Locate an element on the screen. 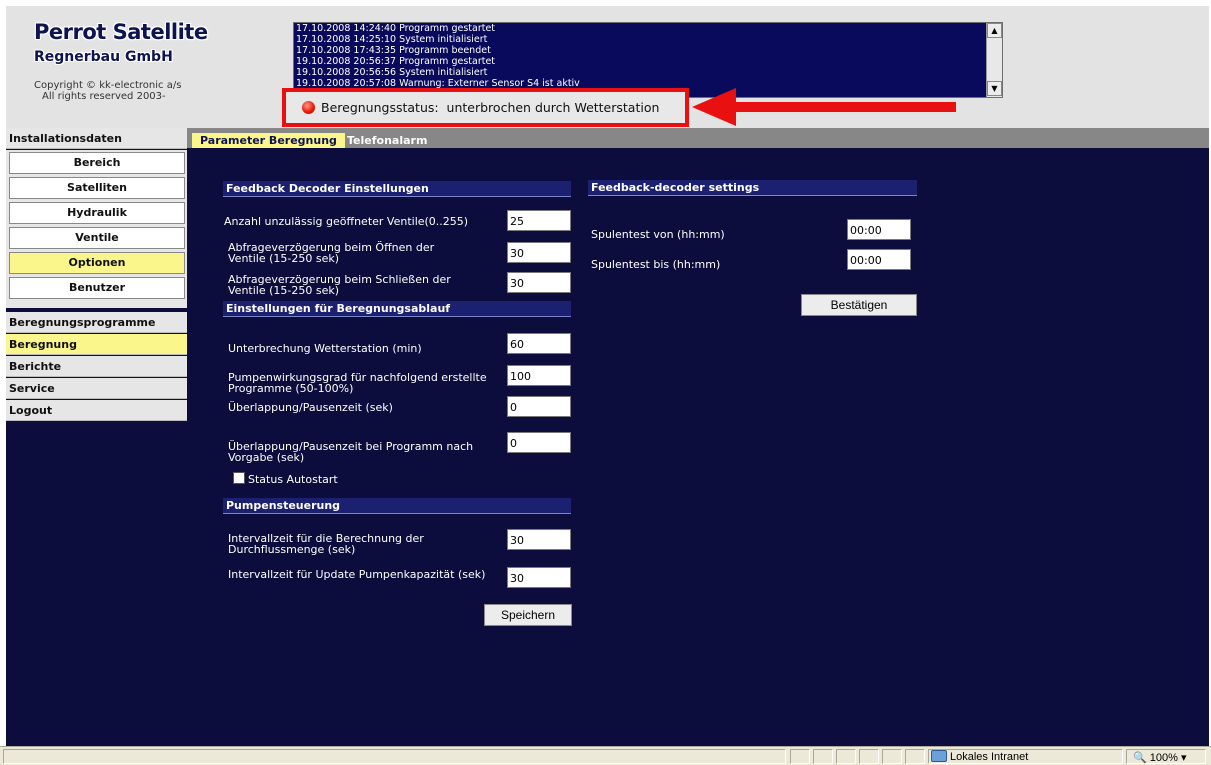 This screenshot has width=1211, height=765. zone-label: Lokales Intranet is located at coordinates (989, 757).